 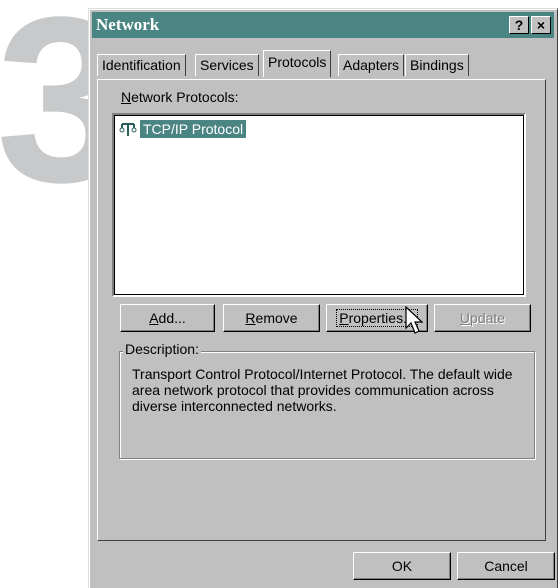 I want to click on remove-button: Remove, so click(x=271, y=318).